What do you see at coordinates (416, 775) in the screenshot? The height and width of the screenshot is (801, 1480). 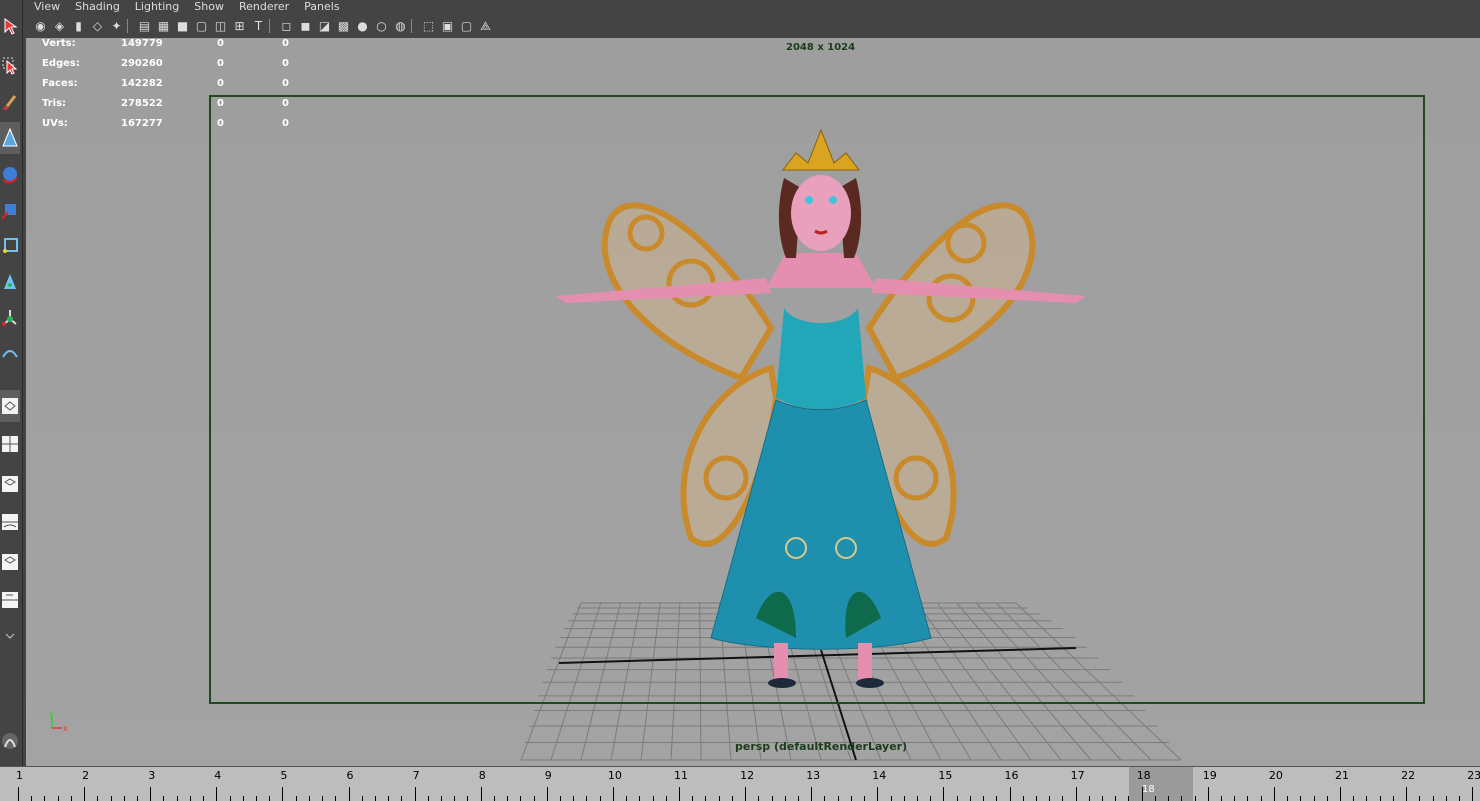 I see `frame-label: 7` at bounding box center [416, 775].